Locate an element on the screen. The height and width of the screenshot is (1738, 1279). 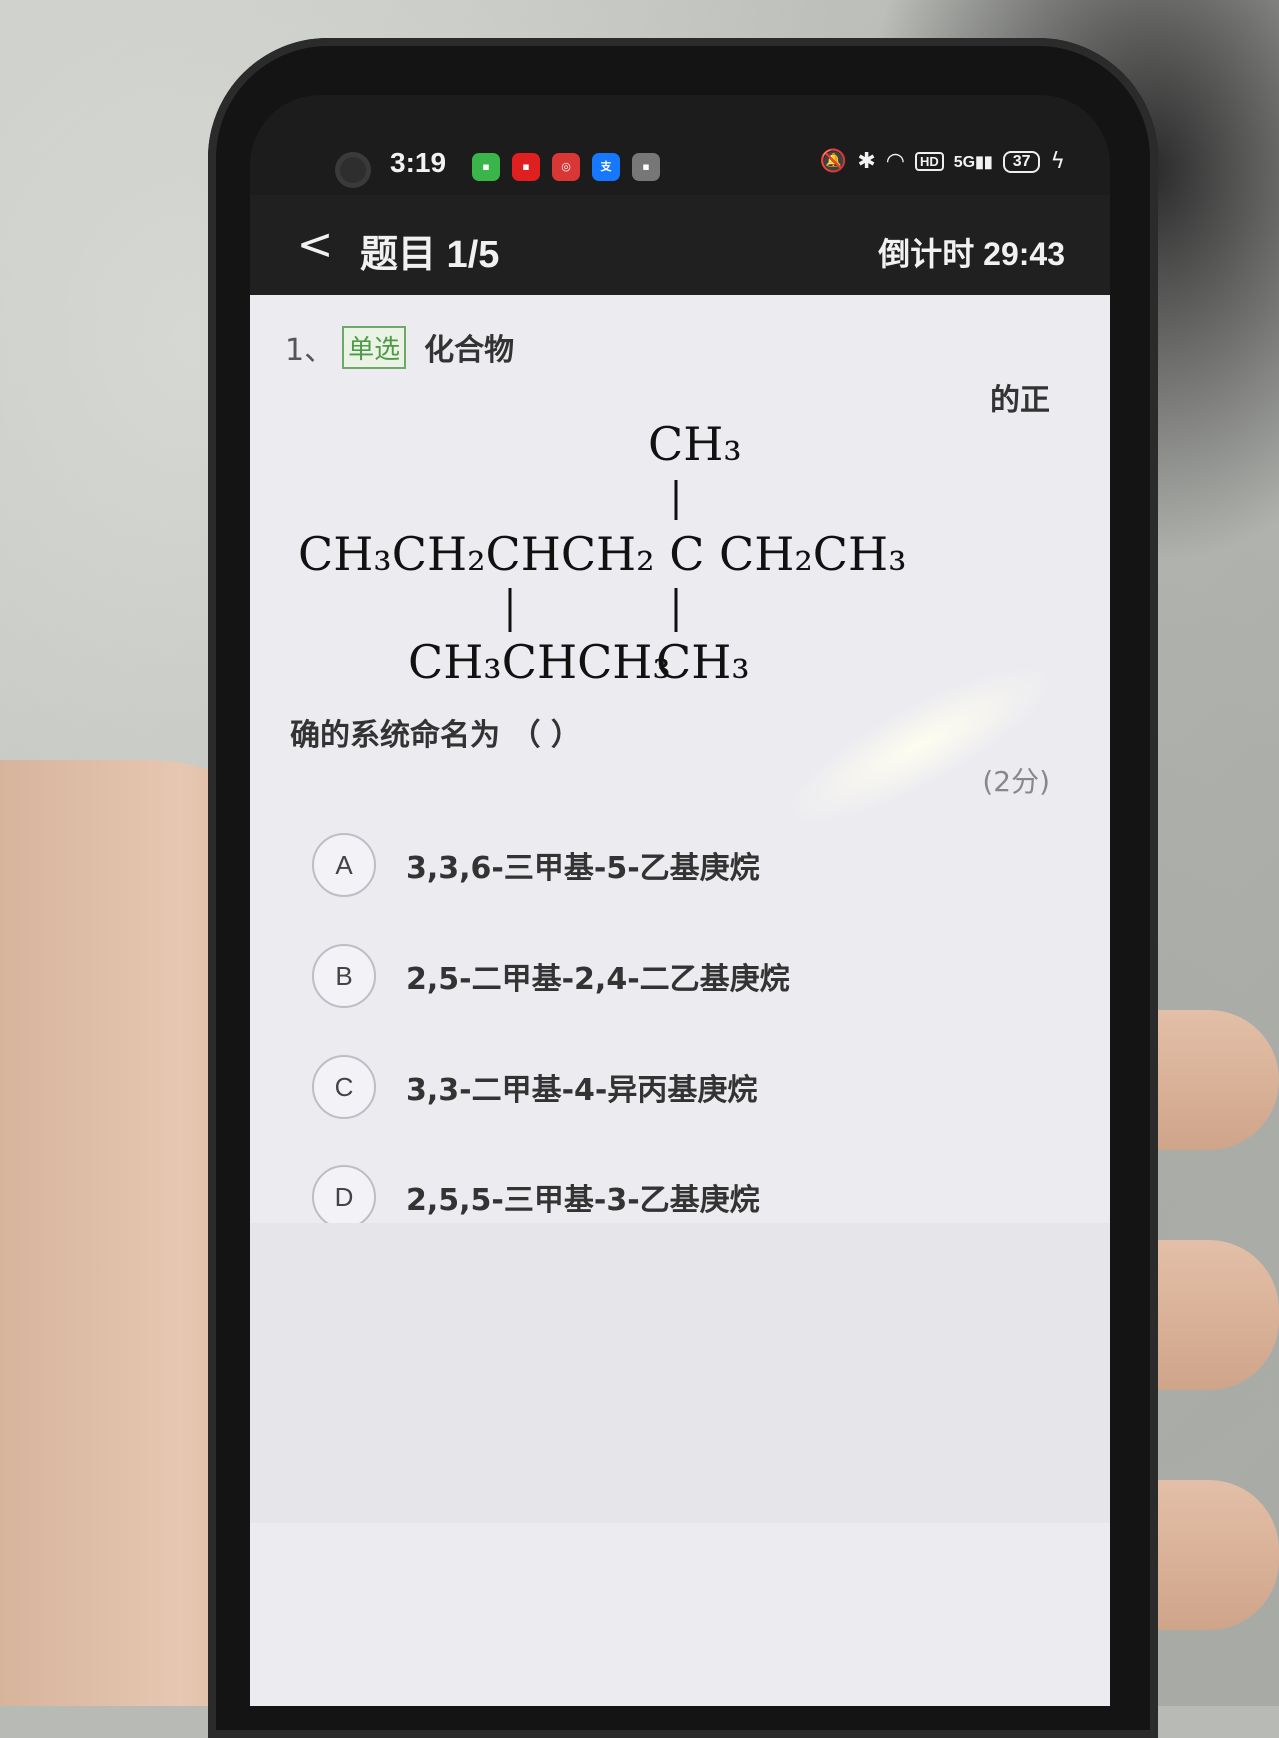
option-d: D 2,5,5-三甲基-3-乙基庚烷 is located at coordinates (662, 1197).